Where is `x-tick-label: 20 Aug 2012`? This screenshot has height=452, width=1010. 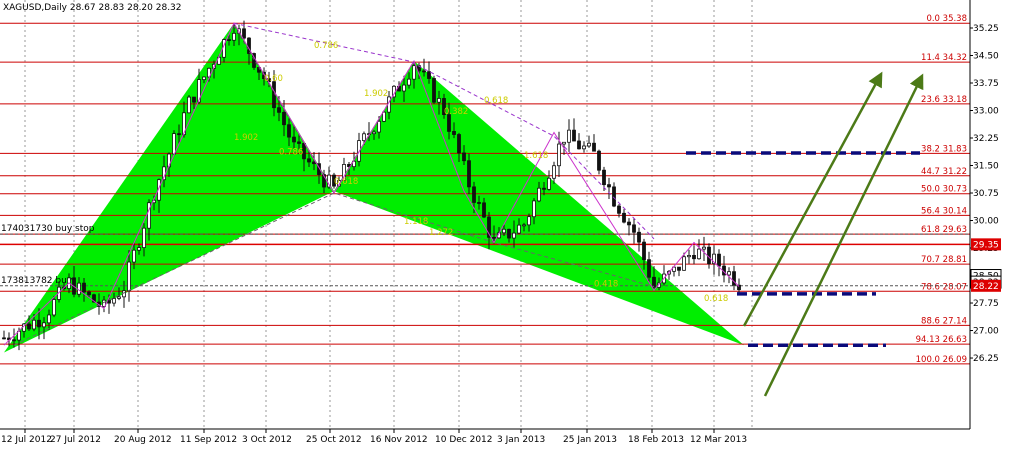 x-tick-label: 20 Aug 2012 is located at coordinates (143, 440).